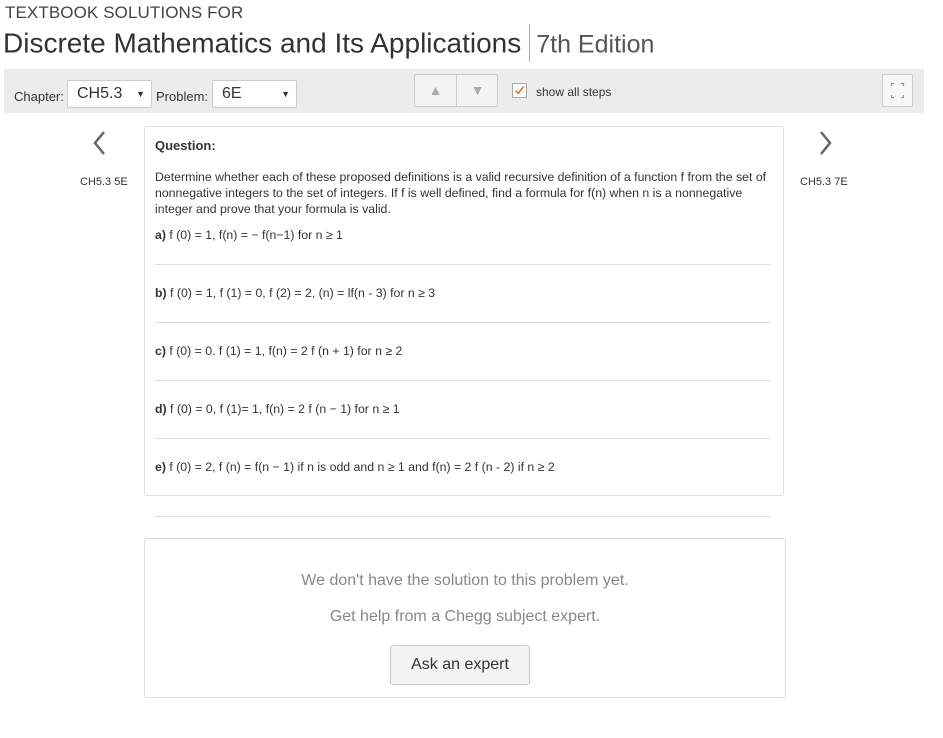 The height and width of the screenshot is (738, 943). I want to click on part-label: a), so click(160, 235).